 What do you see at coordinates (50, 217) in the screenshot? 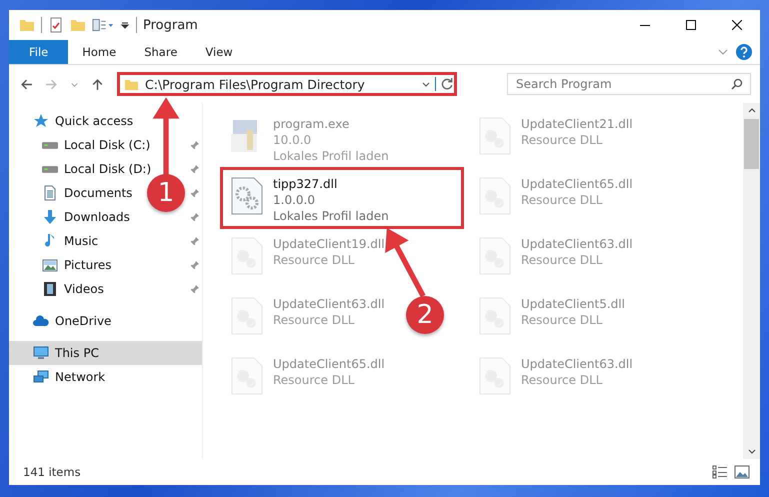
I see `download-arrow-icon` at bounding box center [50, 217].